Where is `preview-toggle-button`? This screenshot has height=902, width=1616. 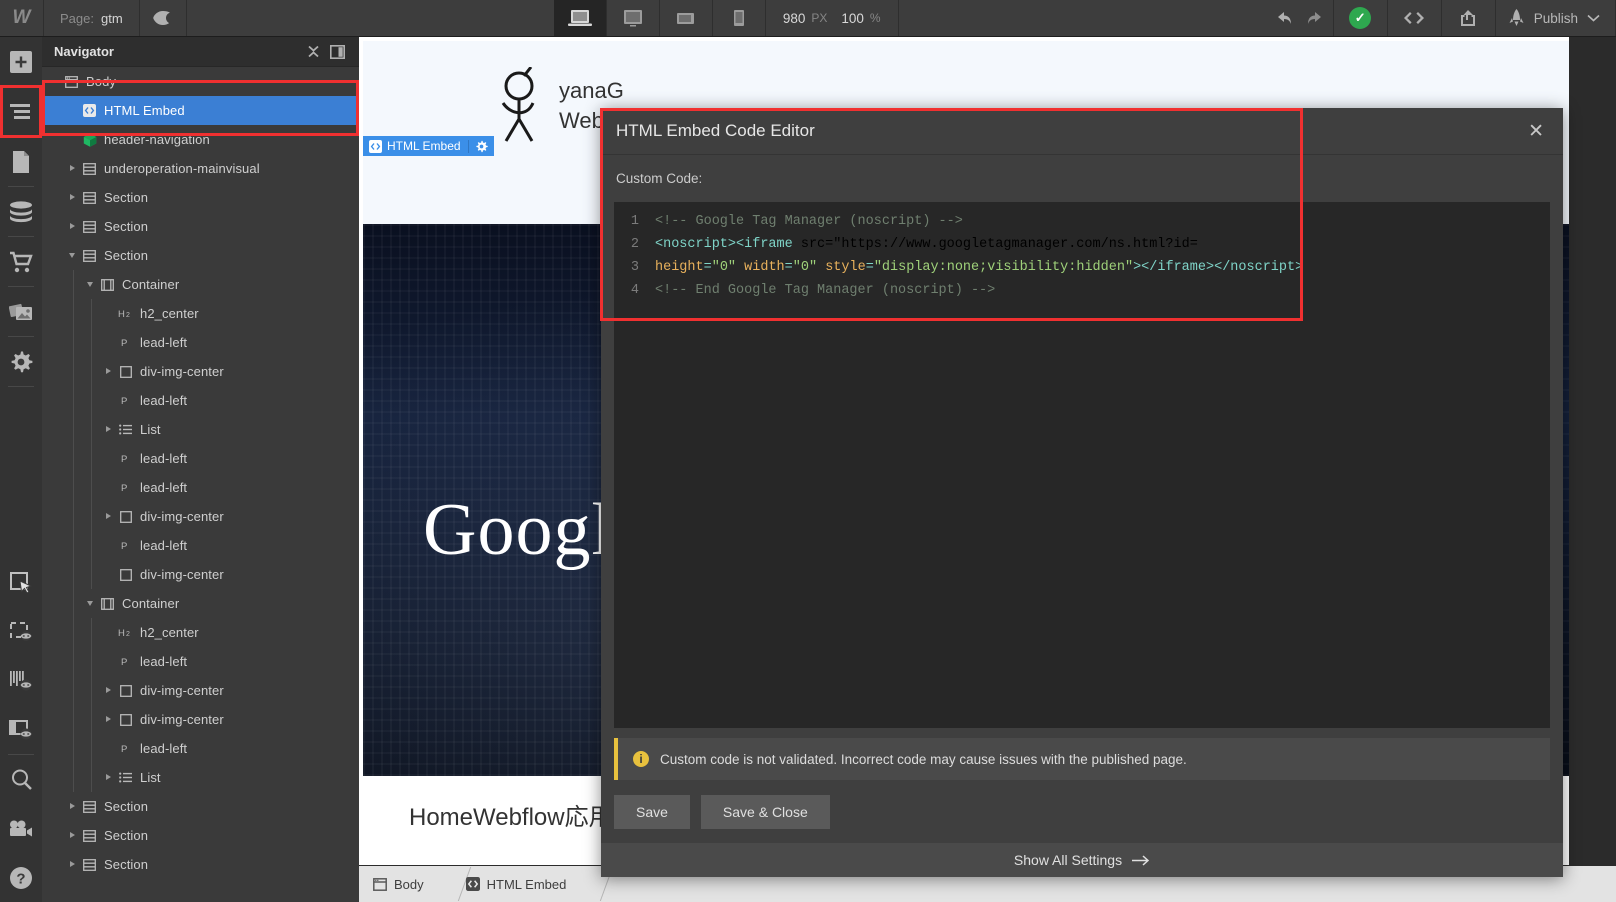
preview-toggle-button is located at coordinates (163, 18).